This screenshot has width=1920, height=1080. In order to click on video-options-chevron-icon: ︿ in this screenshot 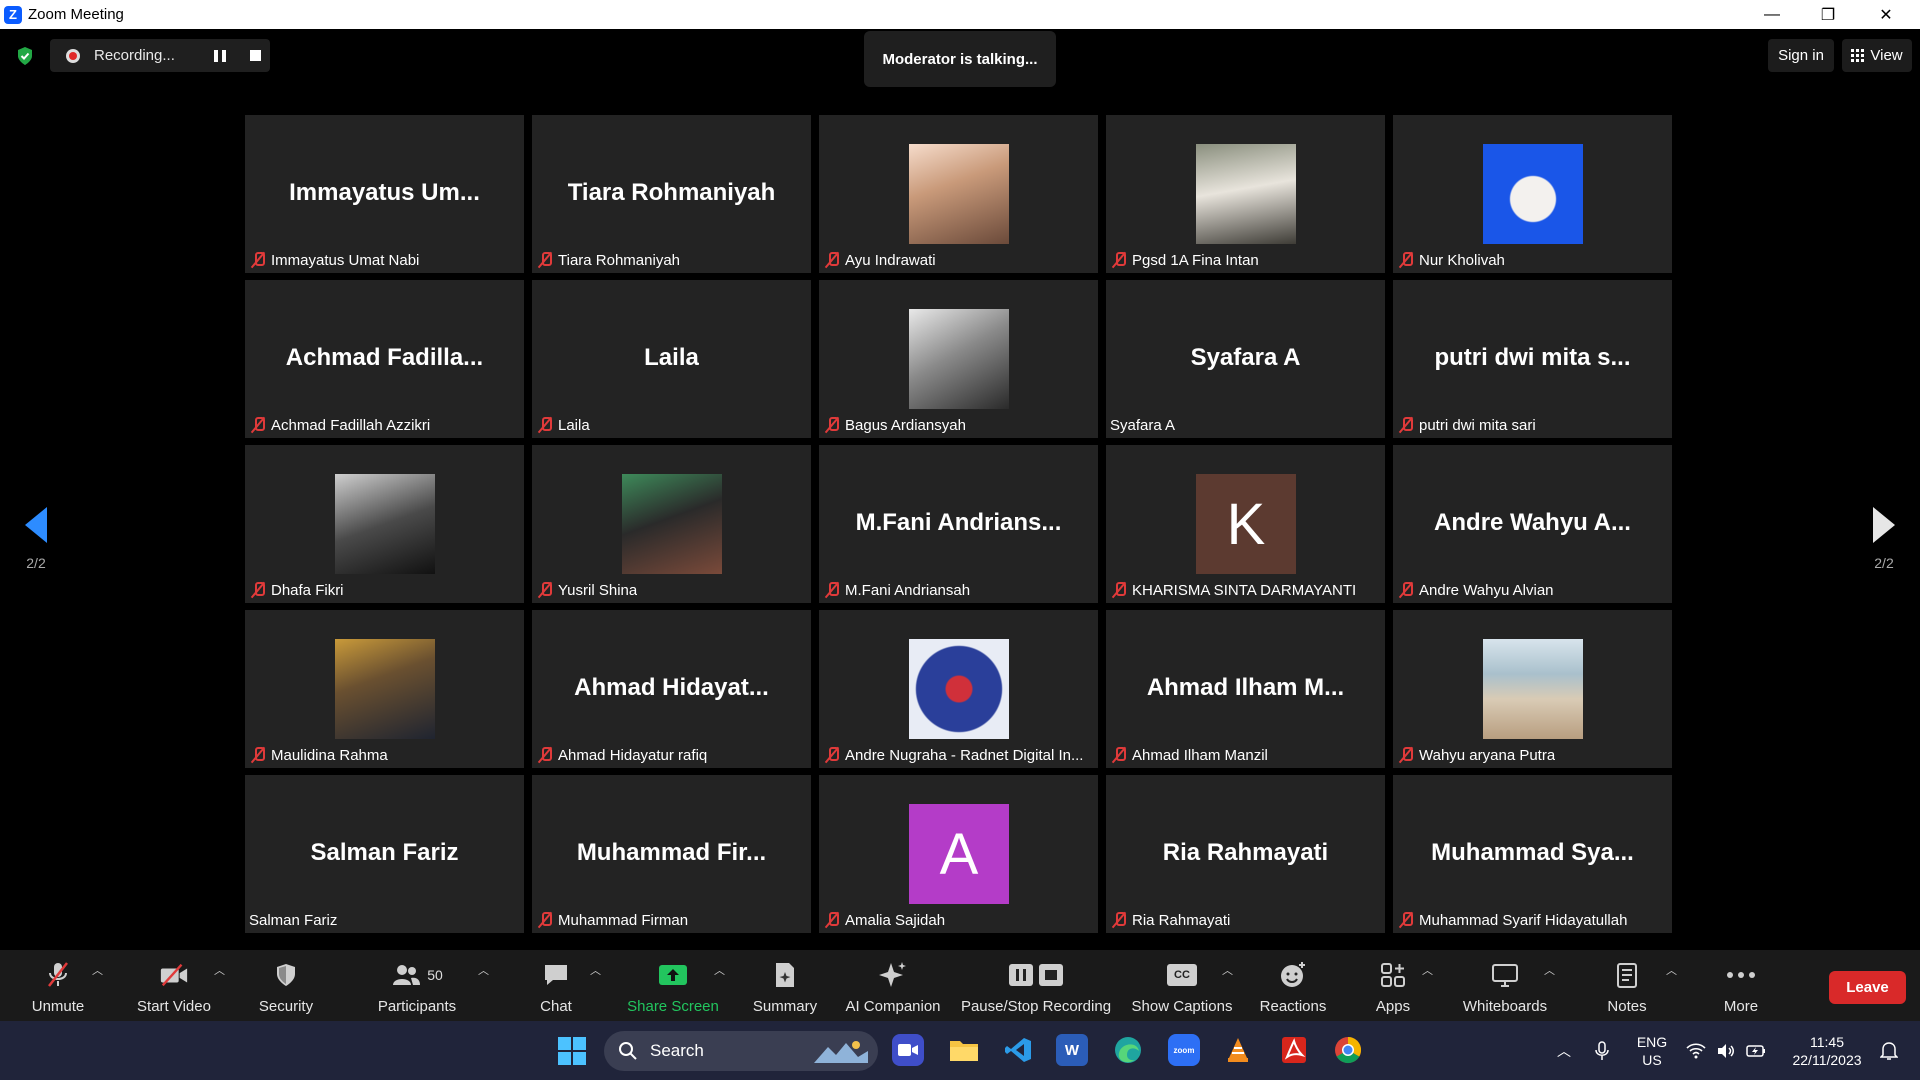, I will do `click(219, 969)`.